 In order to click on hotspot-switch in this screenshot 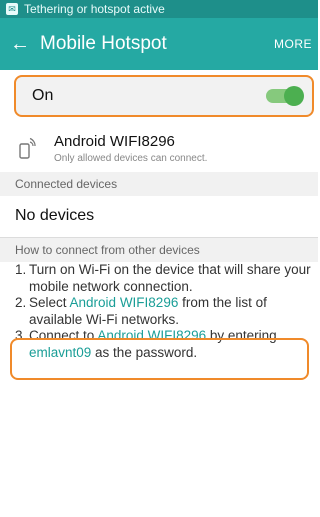, I will do `click(285, 96)`.